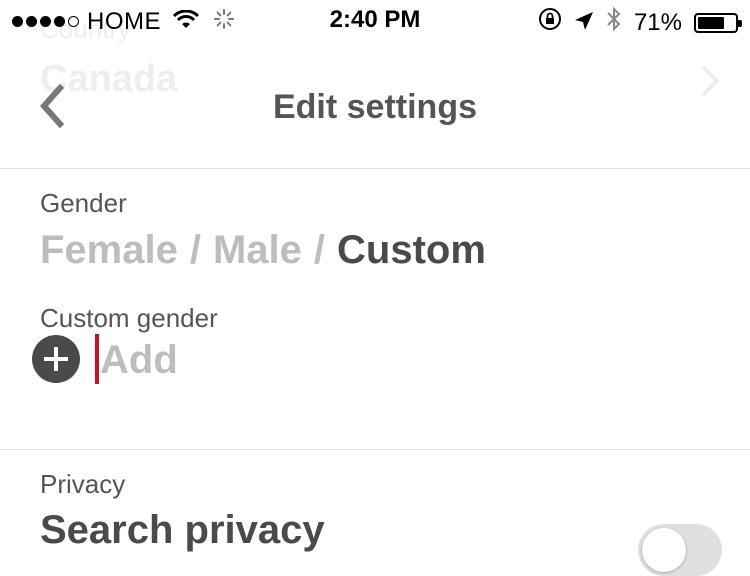  What do you see at coordinates (56, 359) in the screenshot?
I see `plus-circle-icon` at bounding box center [56, 359].